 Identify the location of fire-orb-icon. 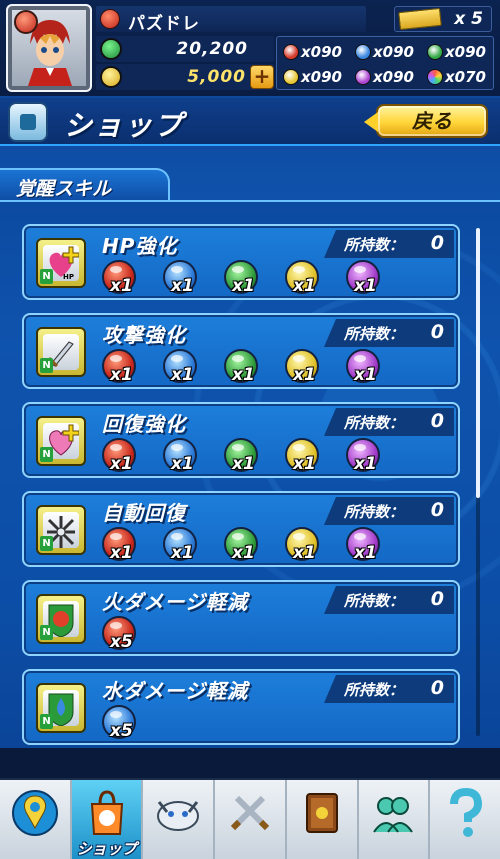
(291, 52).